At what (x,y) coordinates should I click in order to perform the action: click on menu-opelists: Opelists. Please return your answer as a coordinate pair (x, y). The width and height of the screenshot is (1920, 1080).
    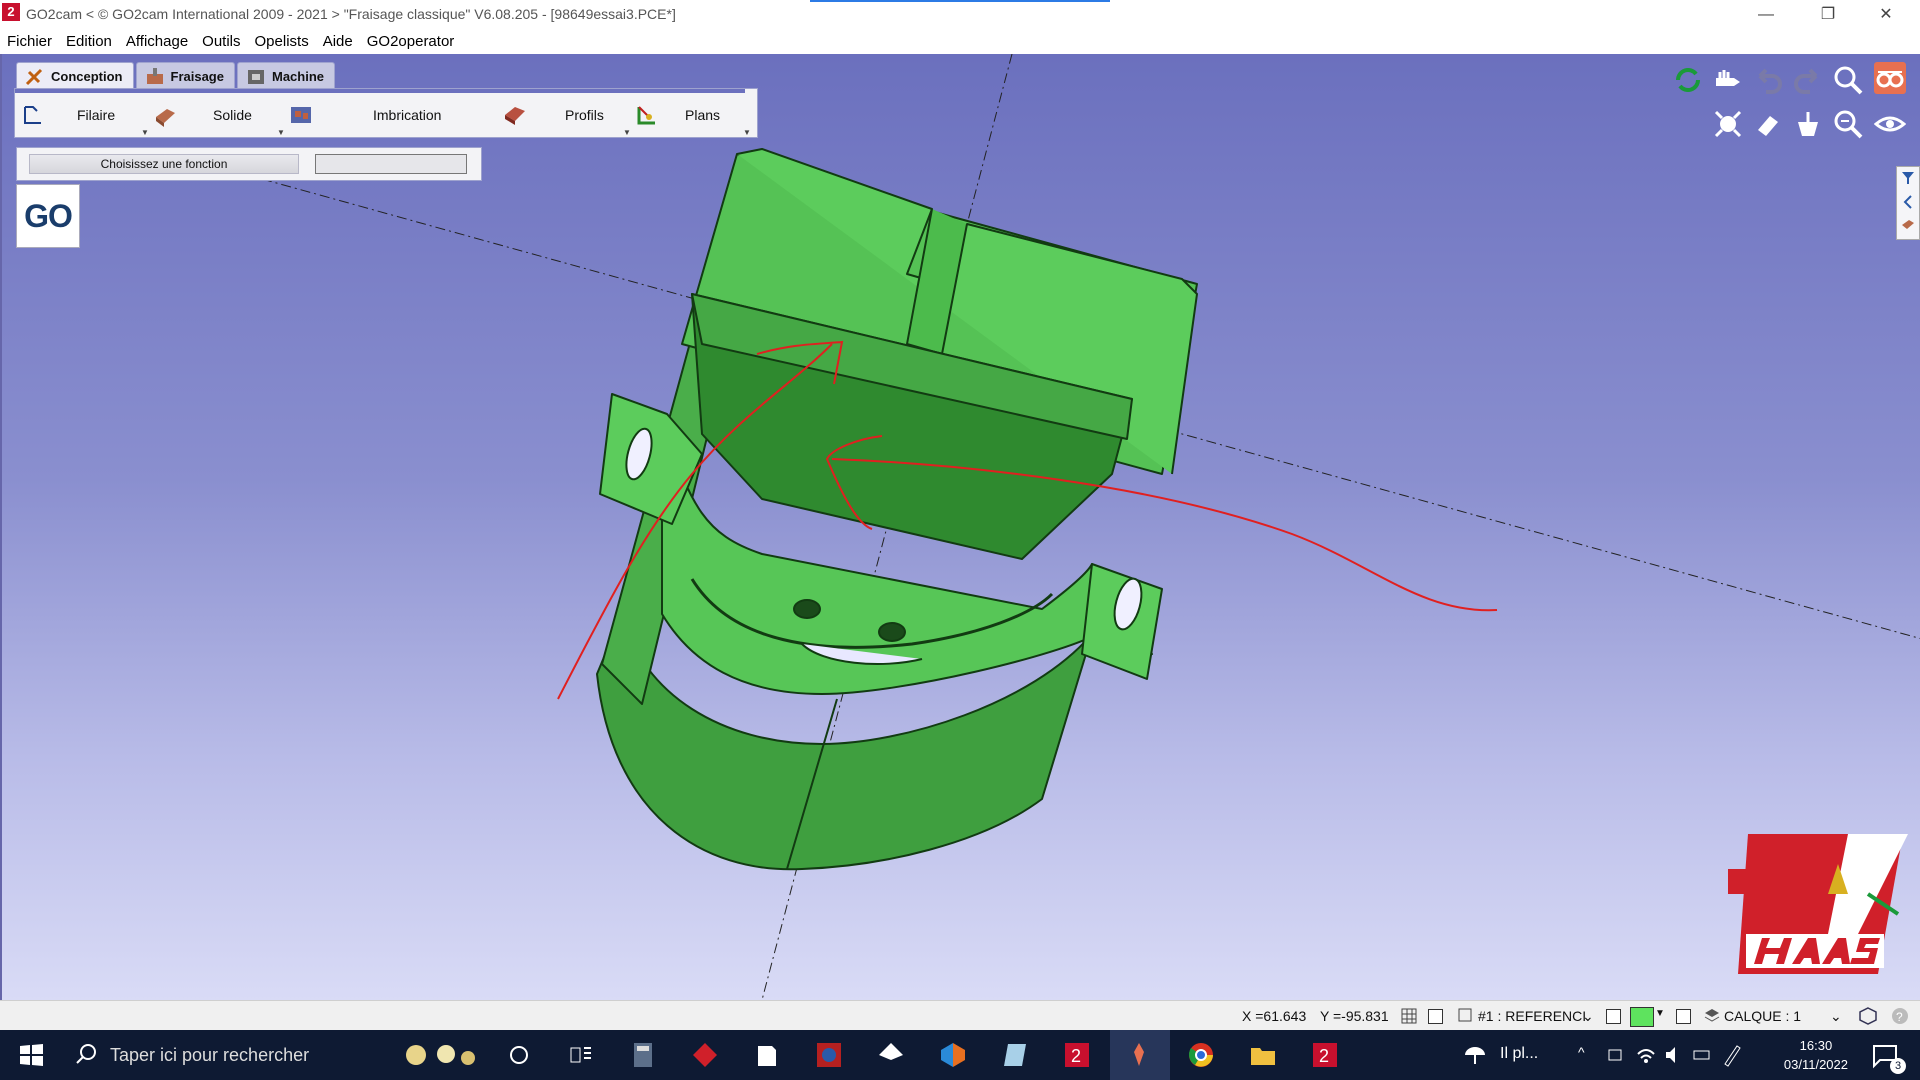
    Looking at the image, I should click on (282, 40).